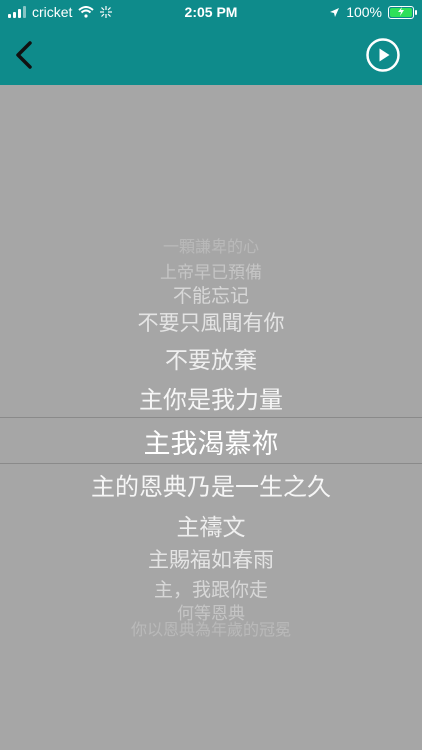  I want to click on lyric-line: 主，我跟你走, so click(211, 588).